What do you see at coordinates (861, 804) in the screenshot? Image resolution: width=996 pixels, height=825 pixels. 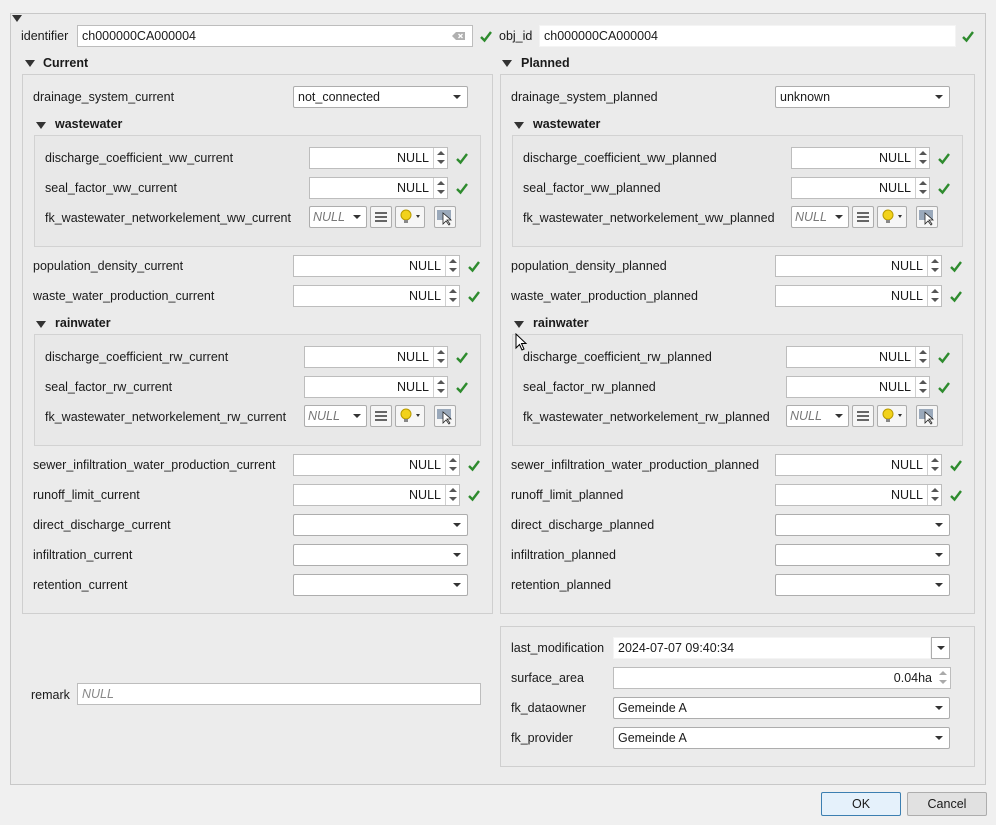 I see `ok-button: OK` at bounding box center [861, 804].